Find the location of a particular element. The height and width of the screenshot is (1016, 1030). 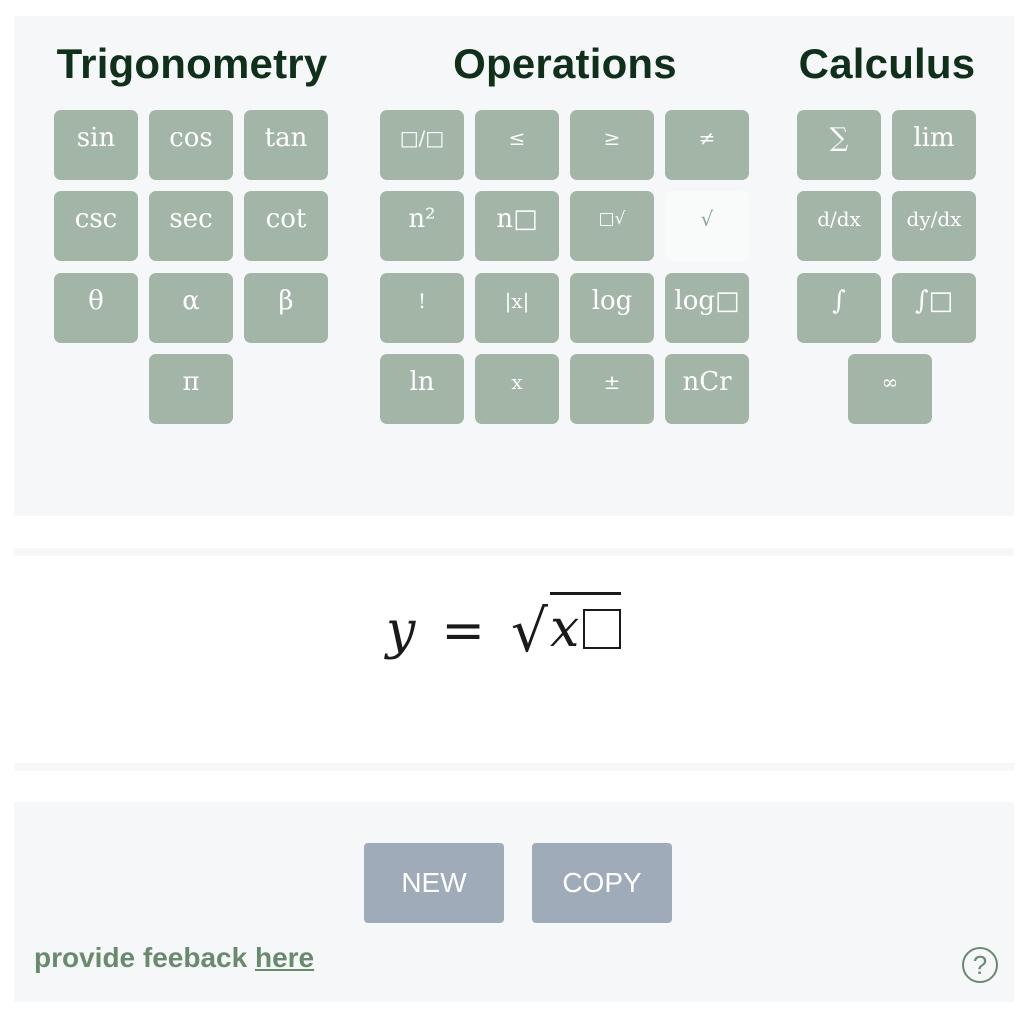

key-ln: ln is located at coordinates (422, 389).